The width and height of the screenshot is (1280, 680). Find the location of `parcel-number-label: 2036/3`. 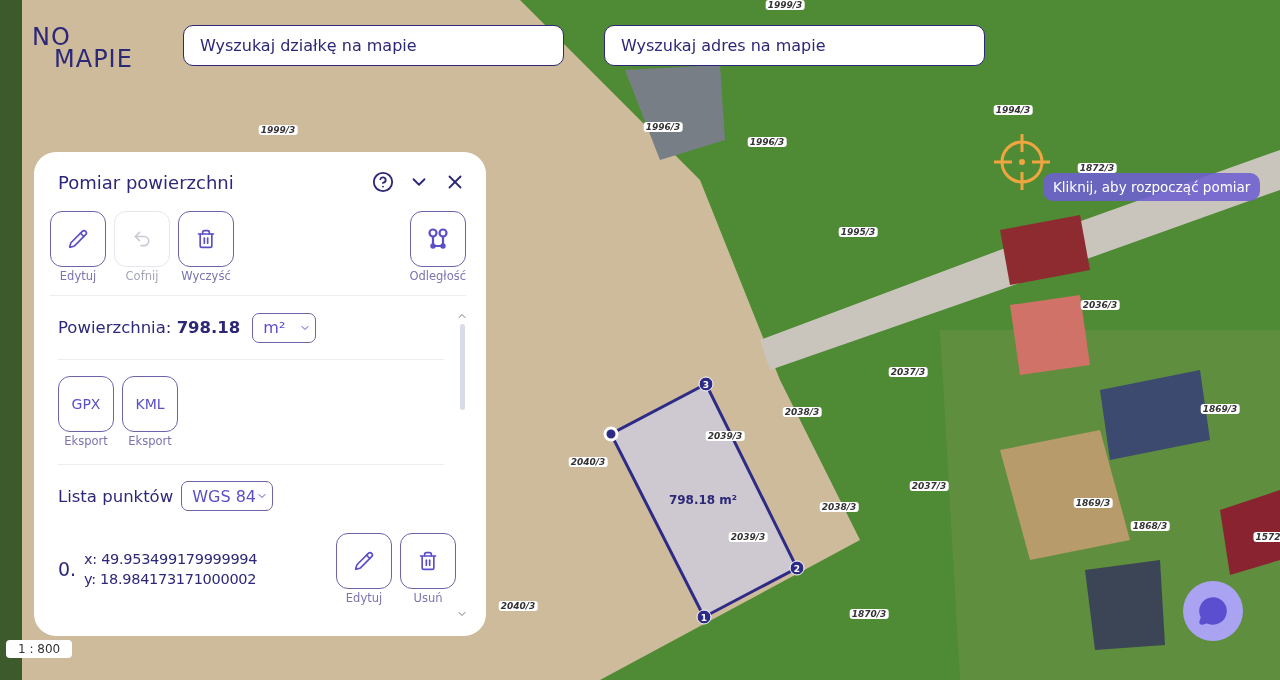

parcel-number-label: 2036/3 is located at coordinates (1100, 305).